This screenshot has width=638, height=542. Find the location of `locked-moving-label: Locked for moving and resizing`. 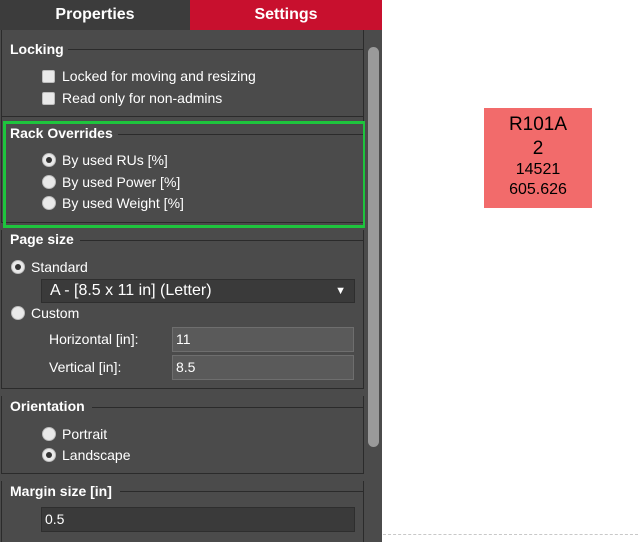

locked-moving-label: Locked for moving and resizing is located at coordinates (159, 76).